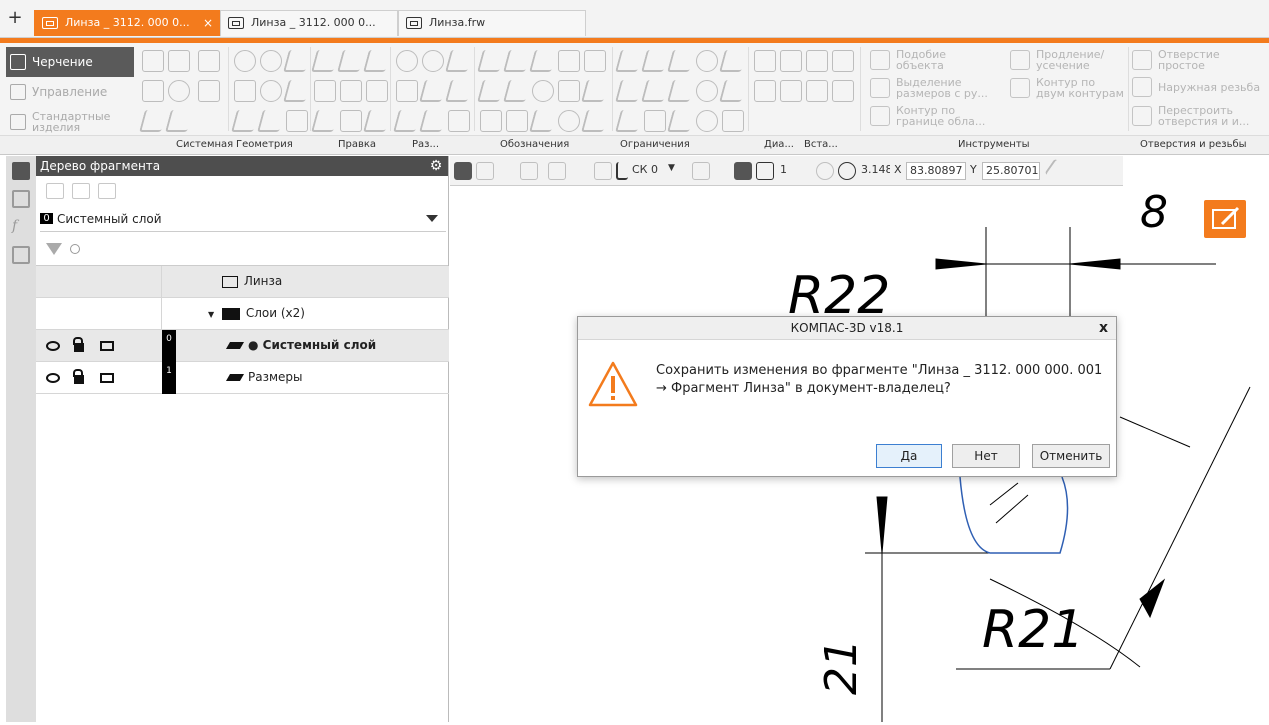 The width and height of the screenshot is (1269, 725). Describe the element at coordinates (491, 121) in the screenshot. I see `text-tool-icon` at that location.